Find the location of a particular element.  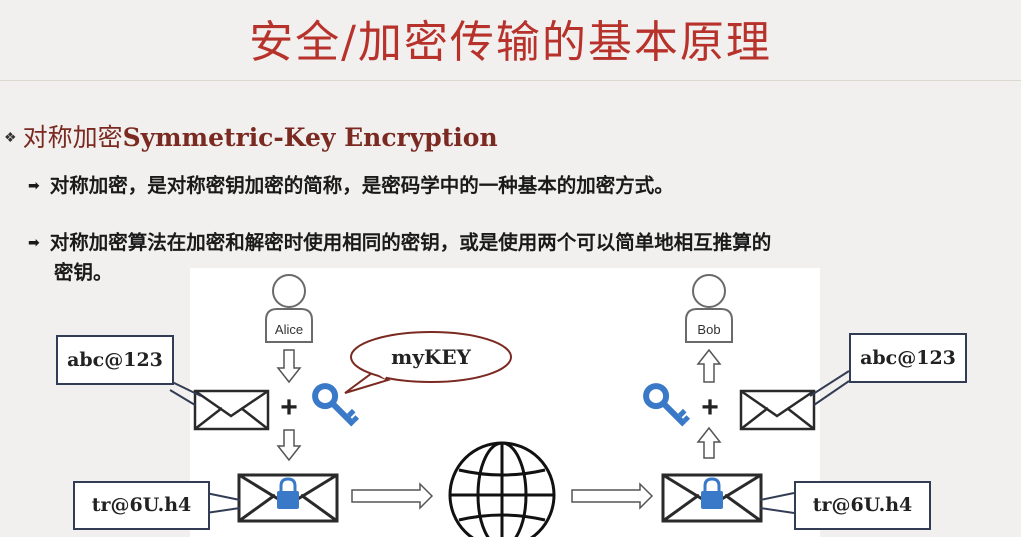

bob-label: Bob is located at coordinates (708, 329).